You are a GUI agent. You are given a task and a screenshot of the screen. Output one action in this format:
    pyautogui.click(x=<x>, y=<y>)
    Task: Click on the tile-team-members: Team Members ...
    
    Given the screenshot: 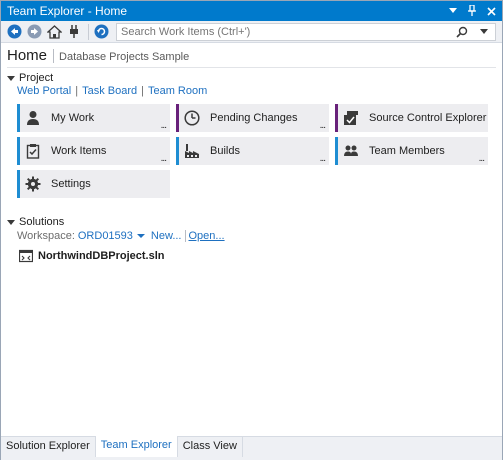 What is the action you would take?
    pyautogui.click(x=411, y=151)
    